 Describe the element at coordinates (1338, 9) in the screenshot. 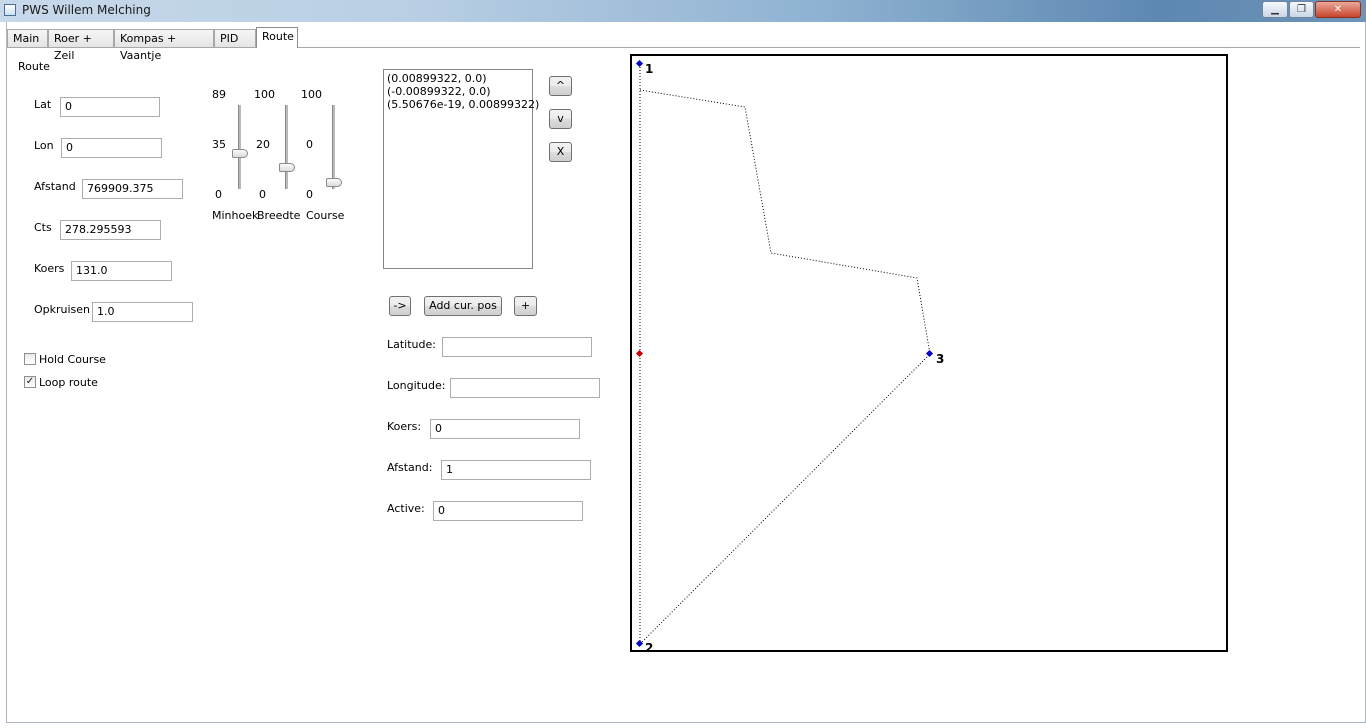

I see `close-button: ✕` at that location.